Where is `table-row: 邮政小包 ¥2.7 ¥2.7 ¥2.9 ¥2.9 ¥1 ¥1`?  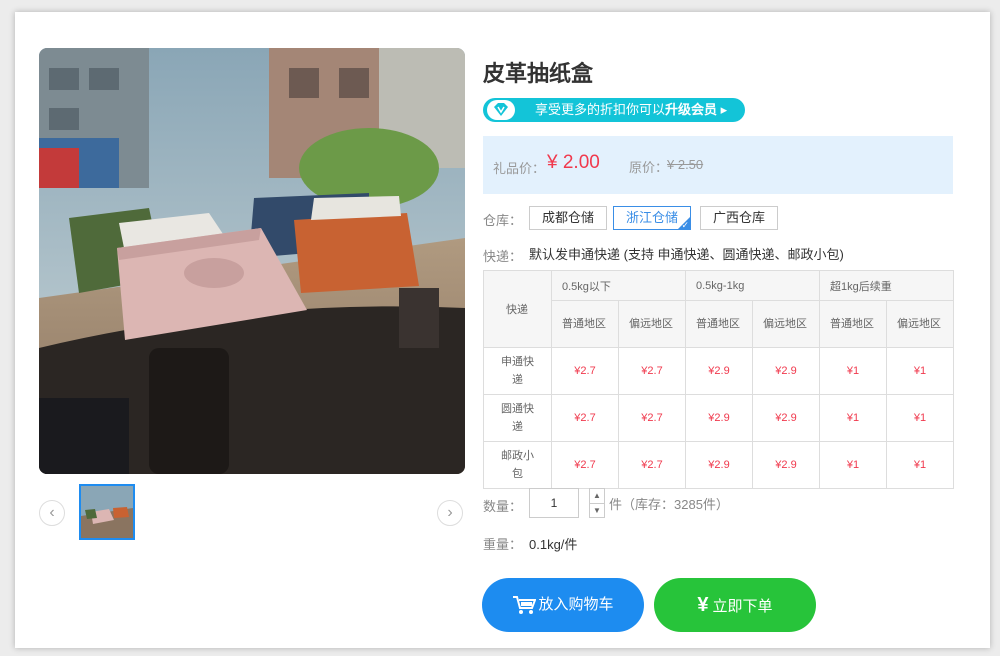 table-row: 邮政小包 ¥2.7 ¥2.7 ¥2.9 ¥2.9 ¥1 ¥1 is located at coordinates (718, 465).